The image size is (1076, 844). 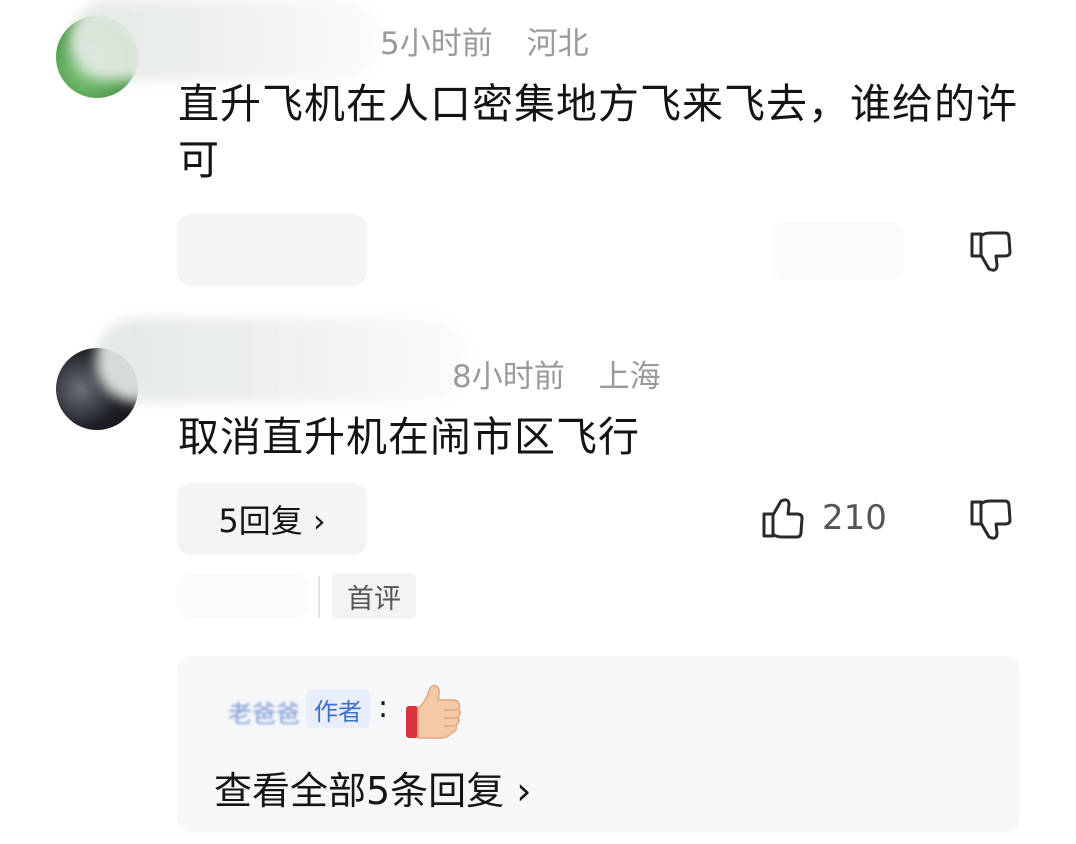 What do you see at coordinates (838, 251) in the screenshot?
I see `like-area-blurred` at bounding box center [838, 251].